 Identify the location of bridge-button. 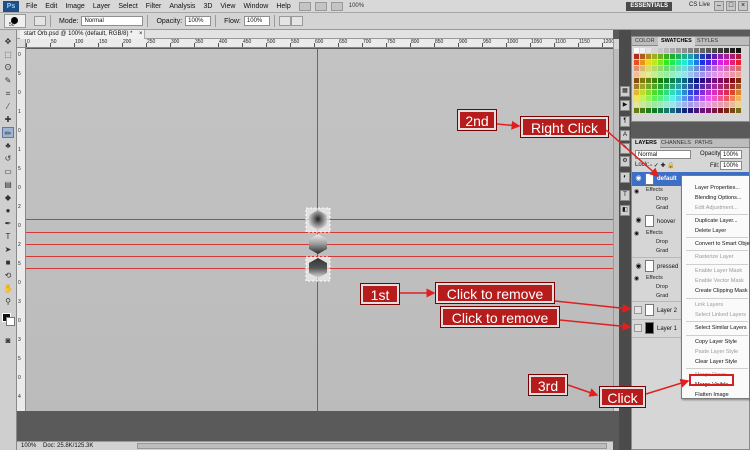
(304, 6).